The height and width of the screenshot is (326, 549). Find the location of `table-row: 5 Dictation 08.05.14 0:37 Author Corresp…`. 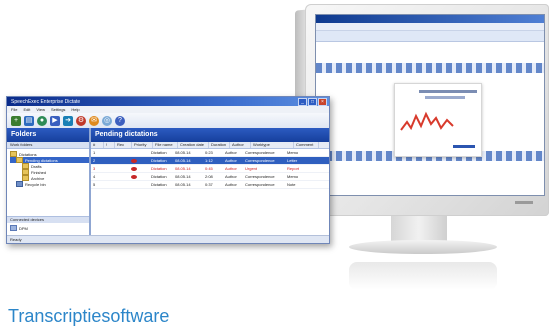

table-row: 5 Dictation 08.05.14 0:37 Author Corresp… is located at coordinates (210, 185).